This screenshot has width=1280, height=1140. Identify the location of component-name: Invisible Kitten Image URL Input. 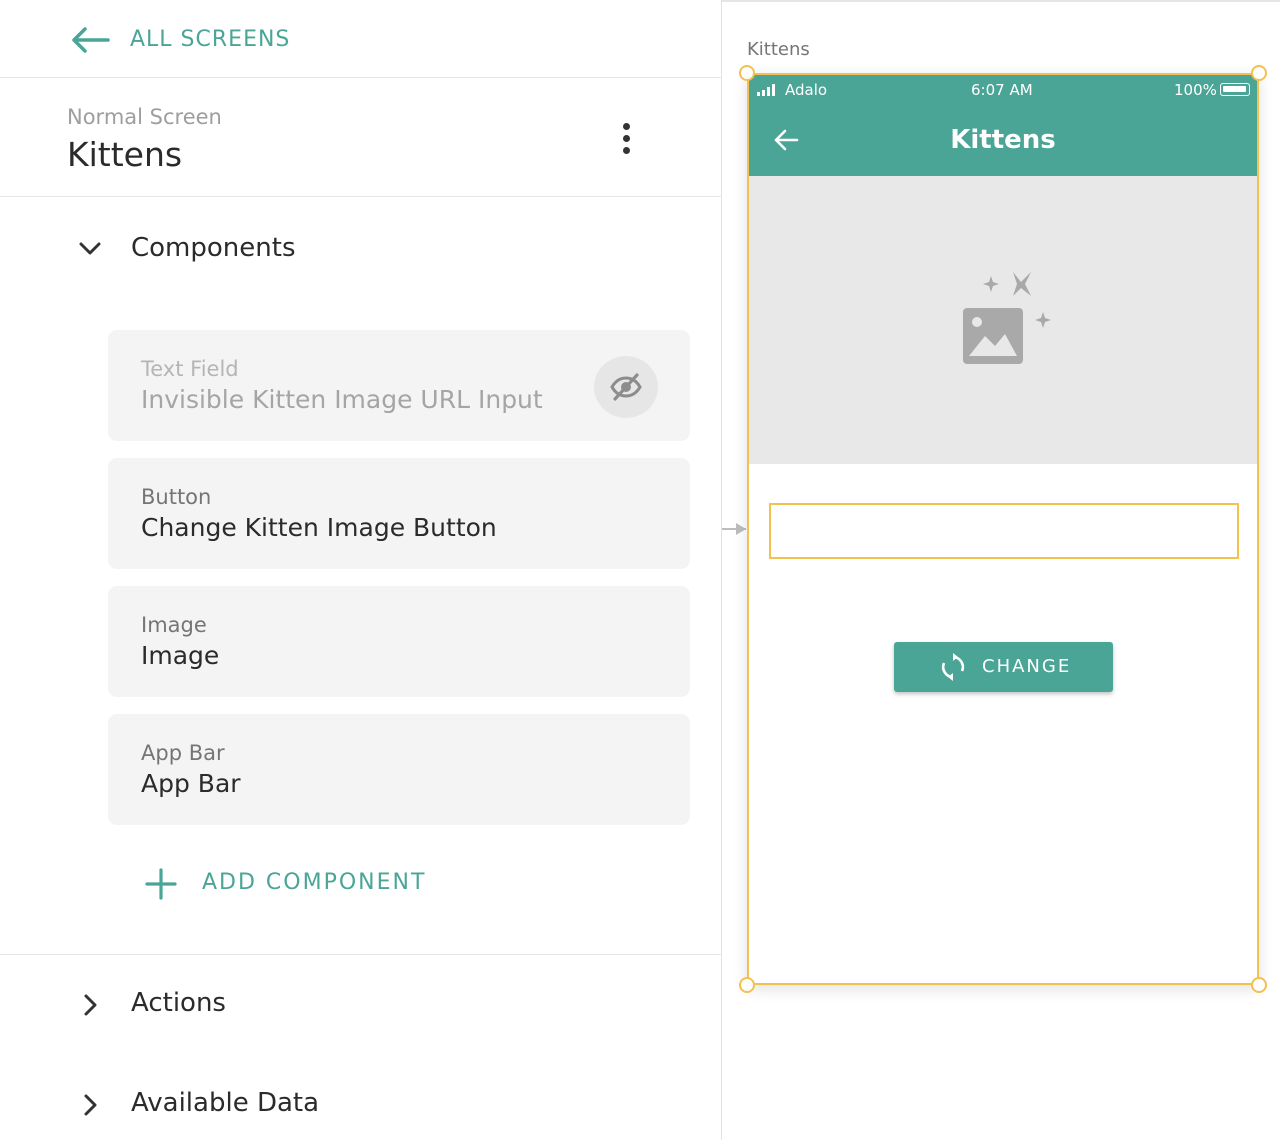
(342, 399).